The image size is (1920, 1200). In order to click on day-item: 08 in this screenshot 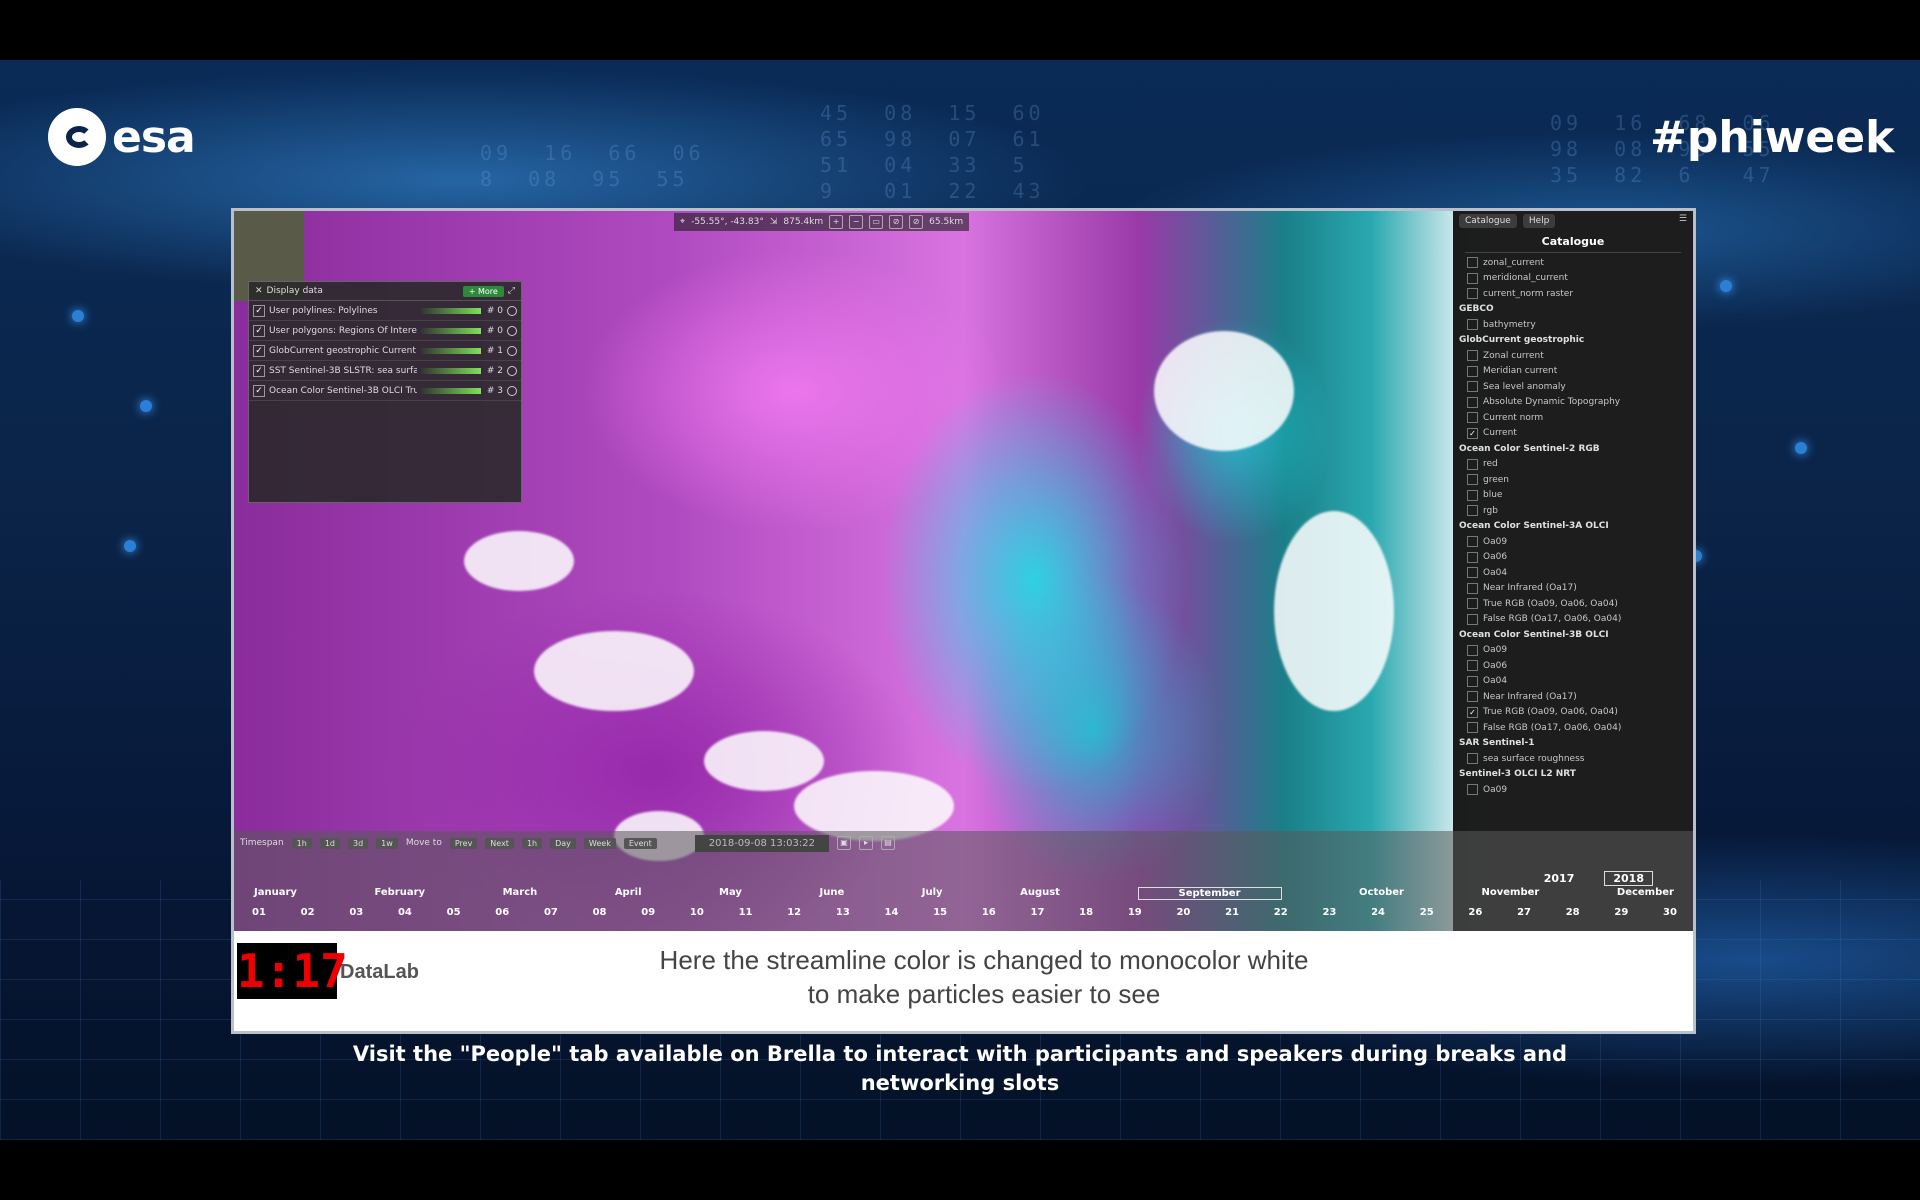, I will do `click(600, 912)`.